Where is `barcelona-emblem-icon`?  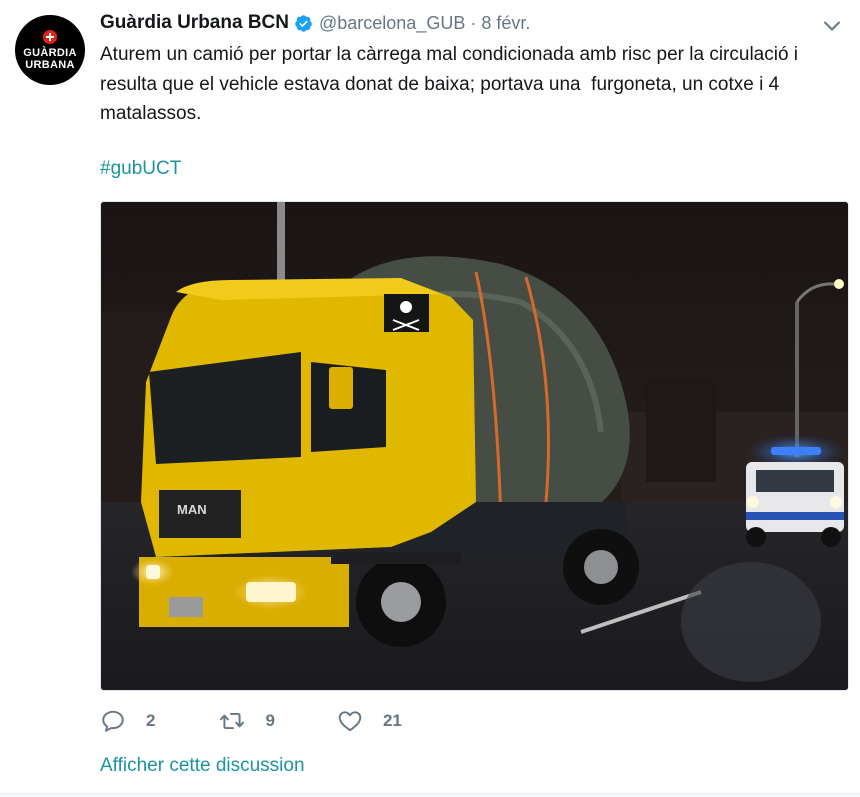
barcelona-emblem-icon is located at coordinates (50, 36).